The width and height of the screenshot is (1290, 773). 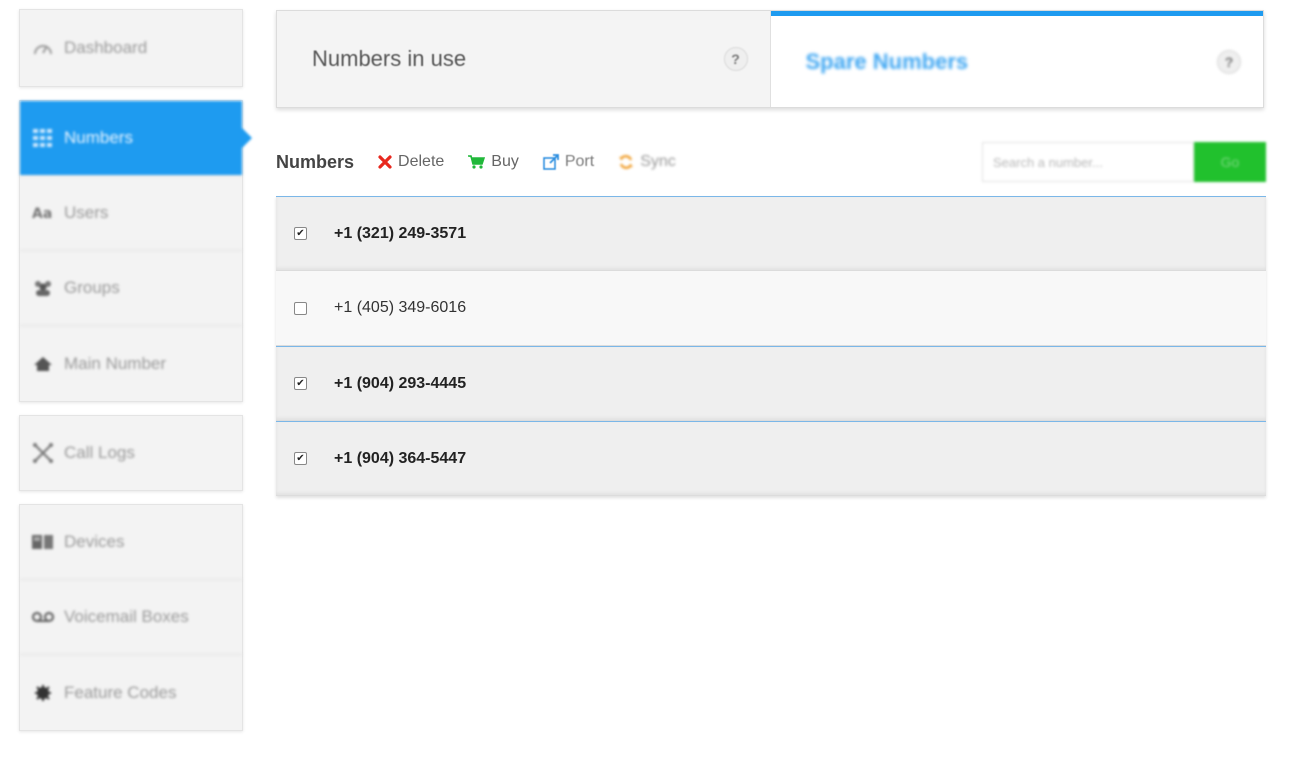 I want to click on delete-button: Delete, so click(x=411, y=162).